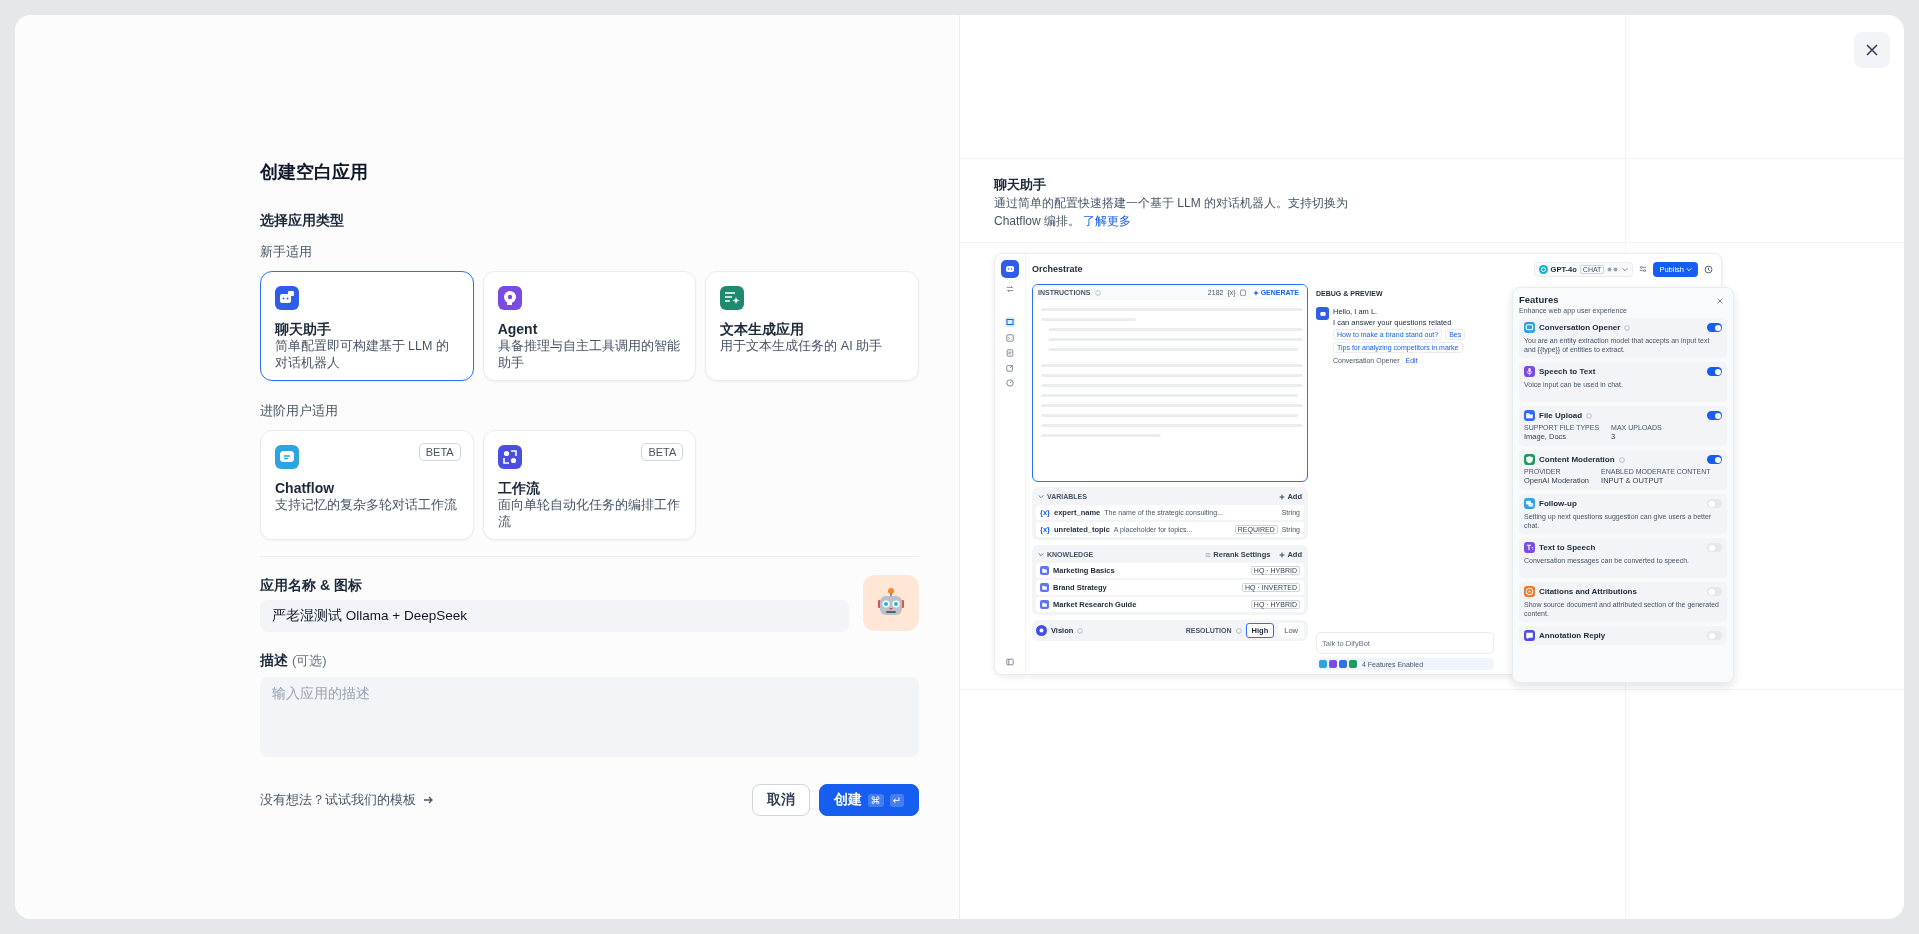  What do you see at coordinates (1588, 591) in the screenshot?
I see `feature-name: Citations and Attributions` at bounding box center [1588, 591].